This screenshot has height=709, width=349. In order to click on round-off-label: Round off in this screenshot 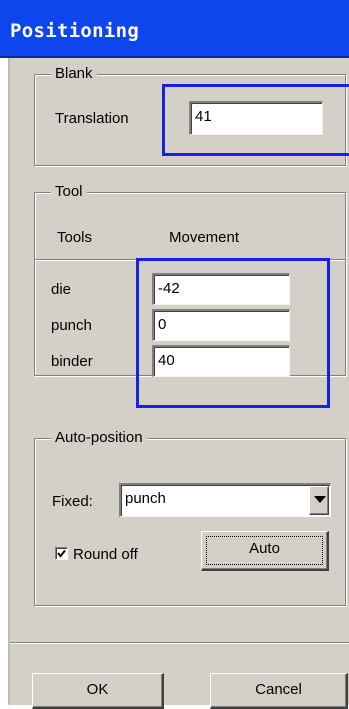, I will do `click(105, 554)`.